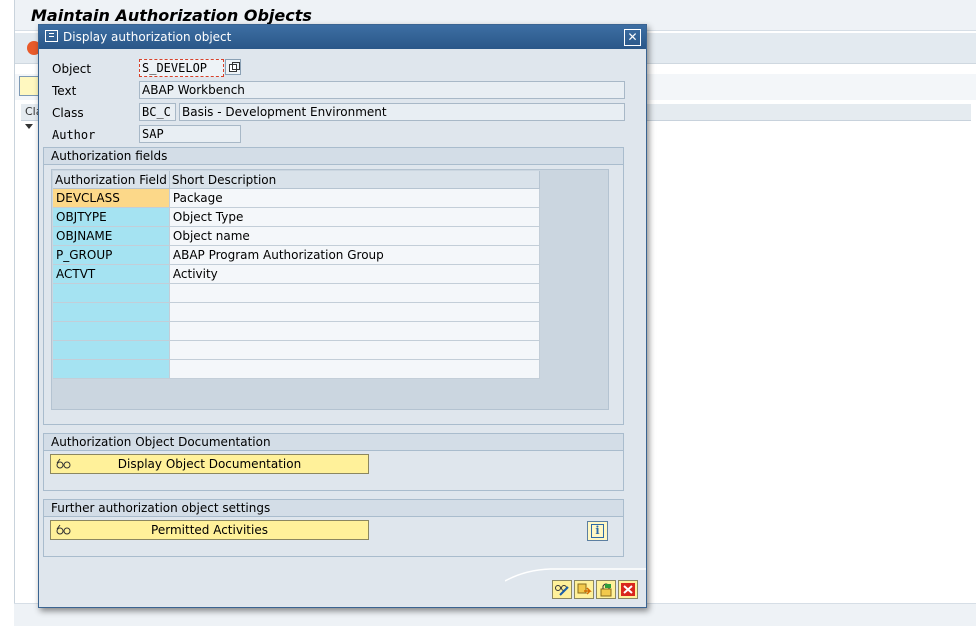 This screenshot has width=976, height=629. What do you see at coordinates (111, 198) in the screenshot?
I see `field-cell: DEVCLASS` at bounding box center [111, 198].